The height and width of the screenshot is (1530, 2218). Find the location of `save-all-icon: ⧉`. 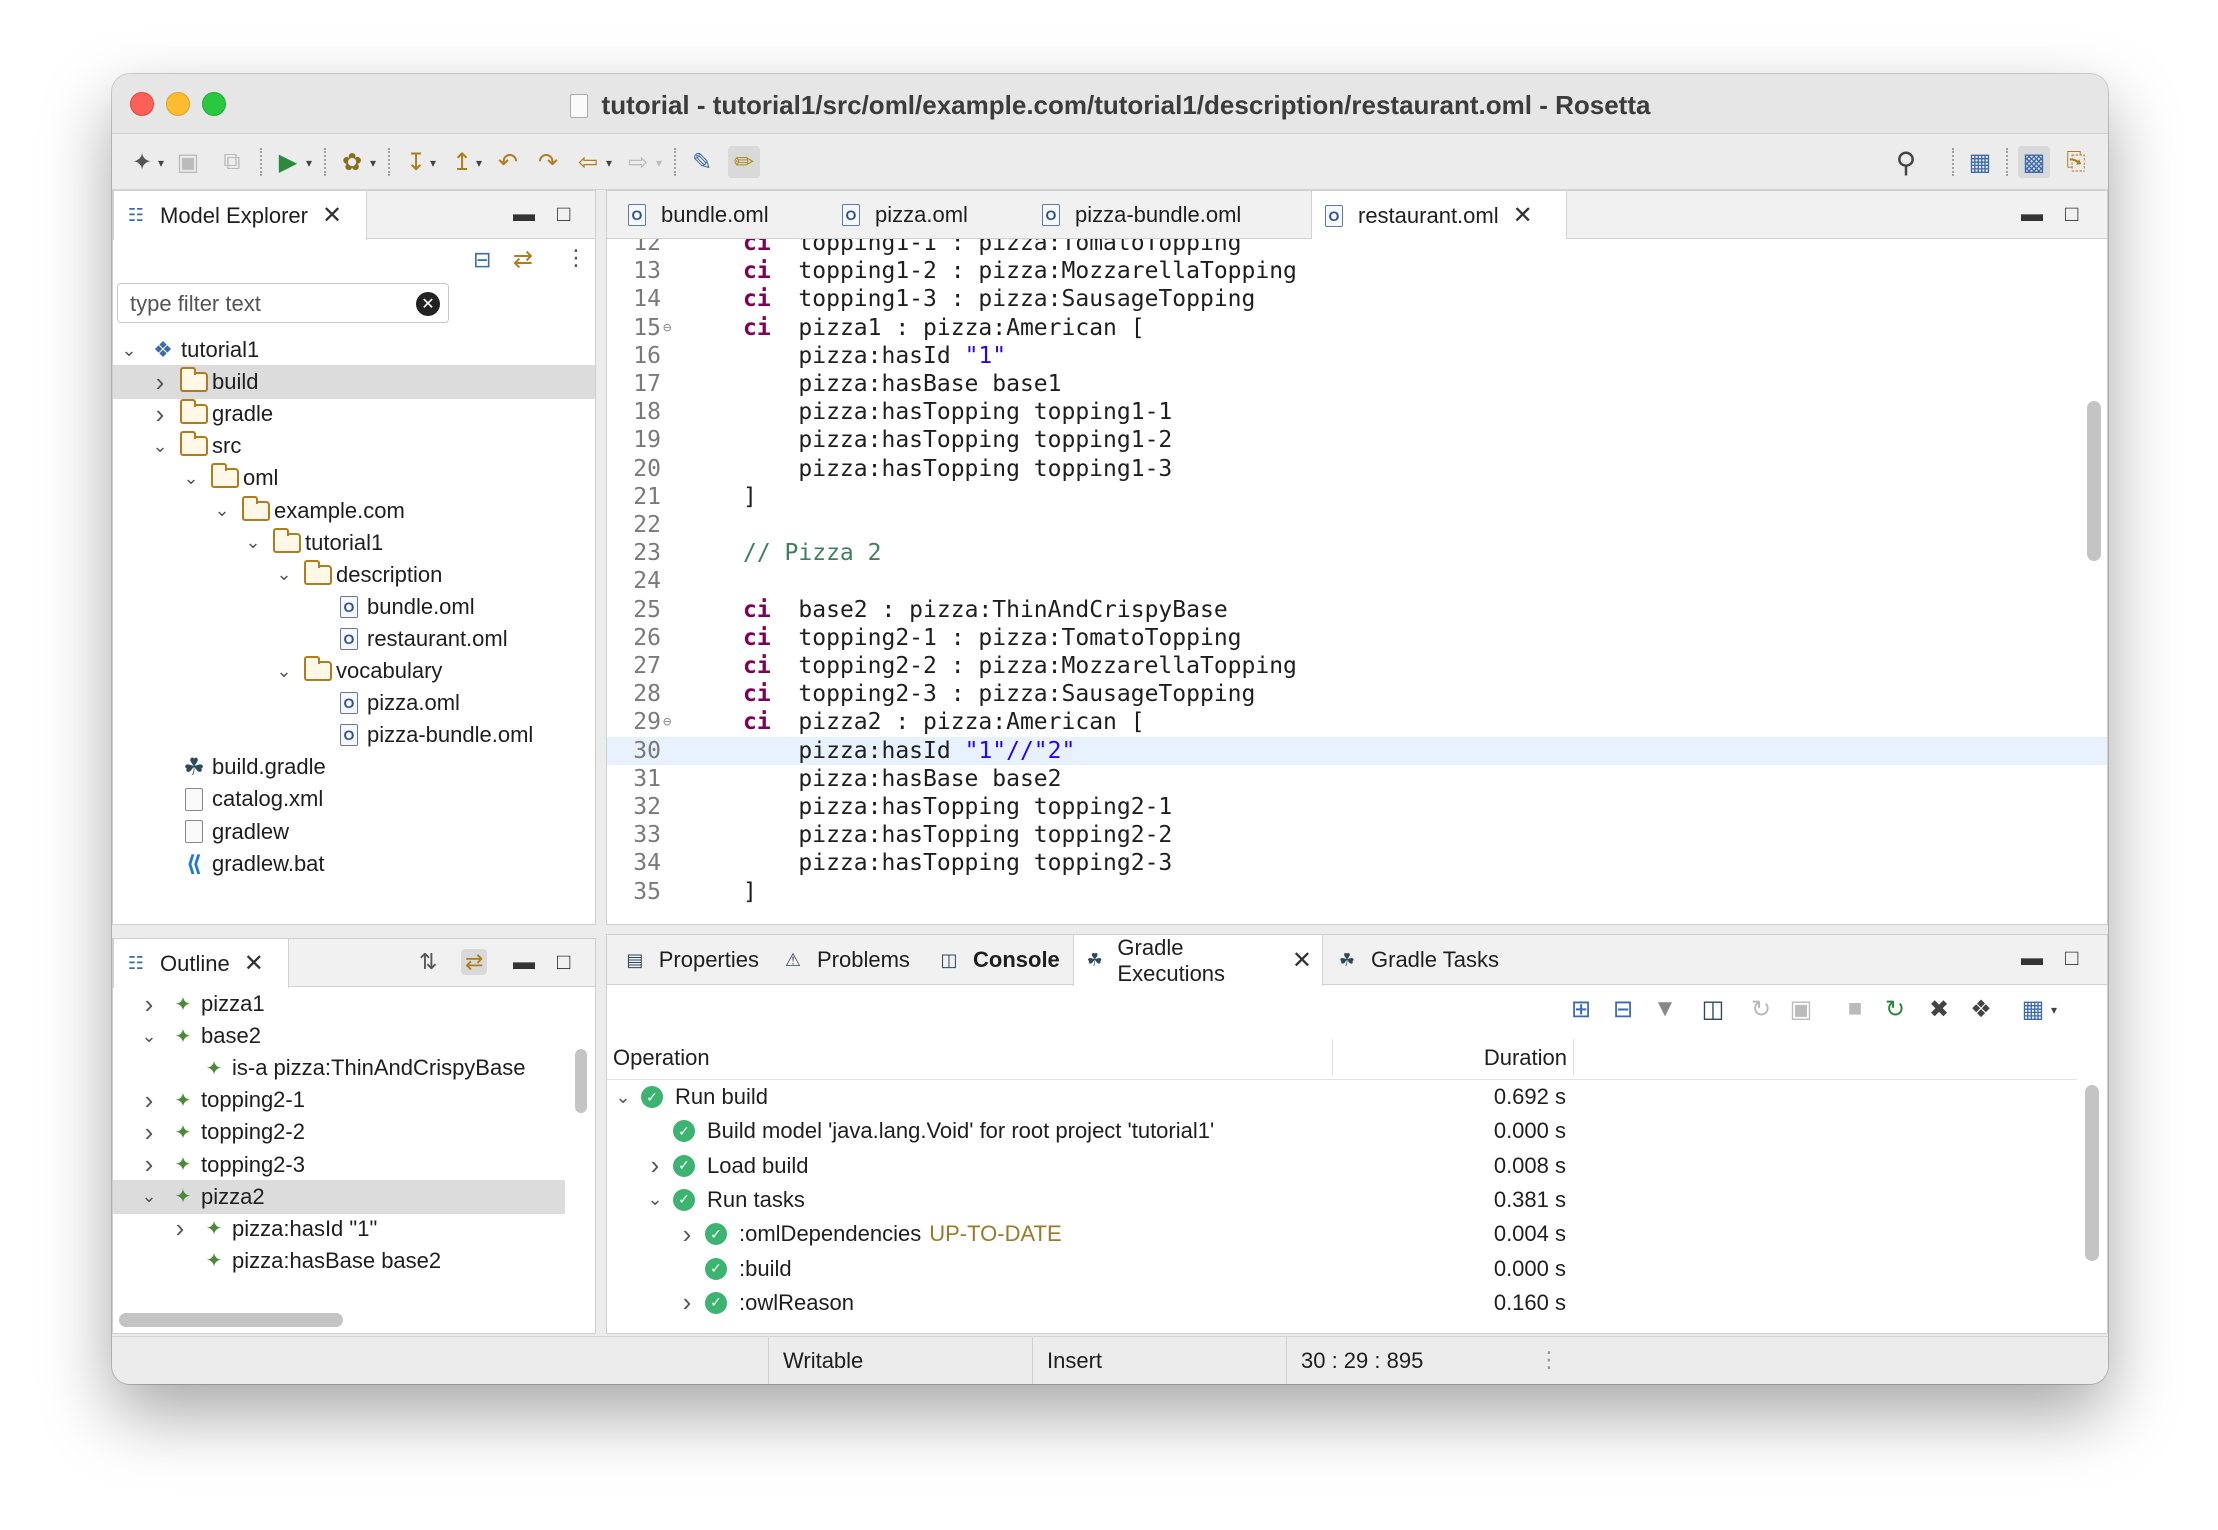

save-all-icon: ⧉ is located at coordinates (232, 162).